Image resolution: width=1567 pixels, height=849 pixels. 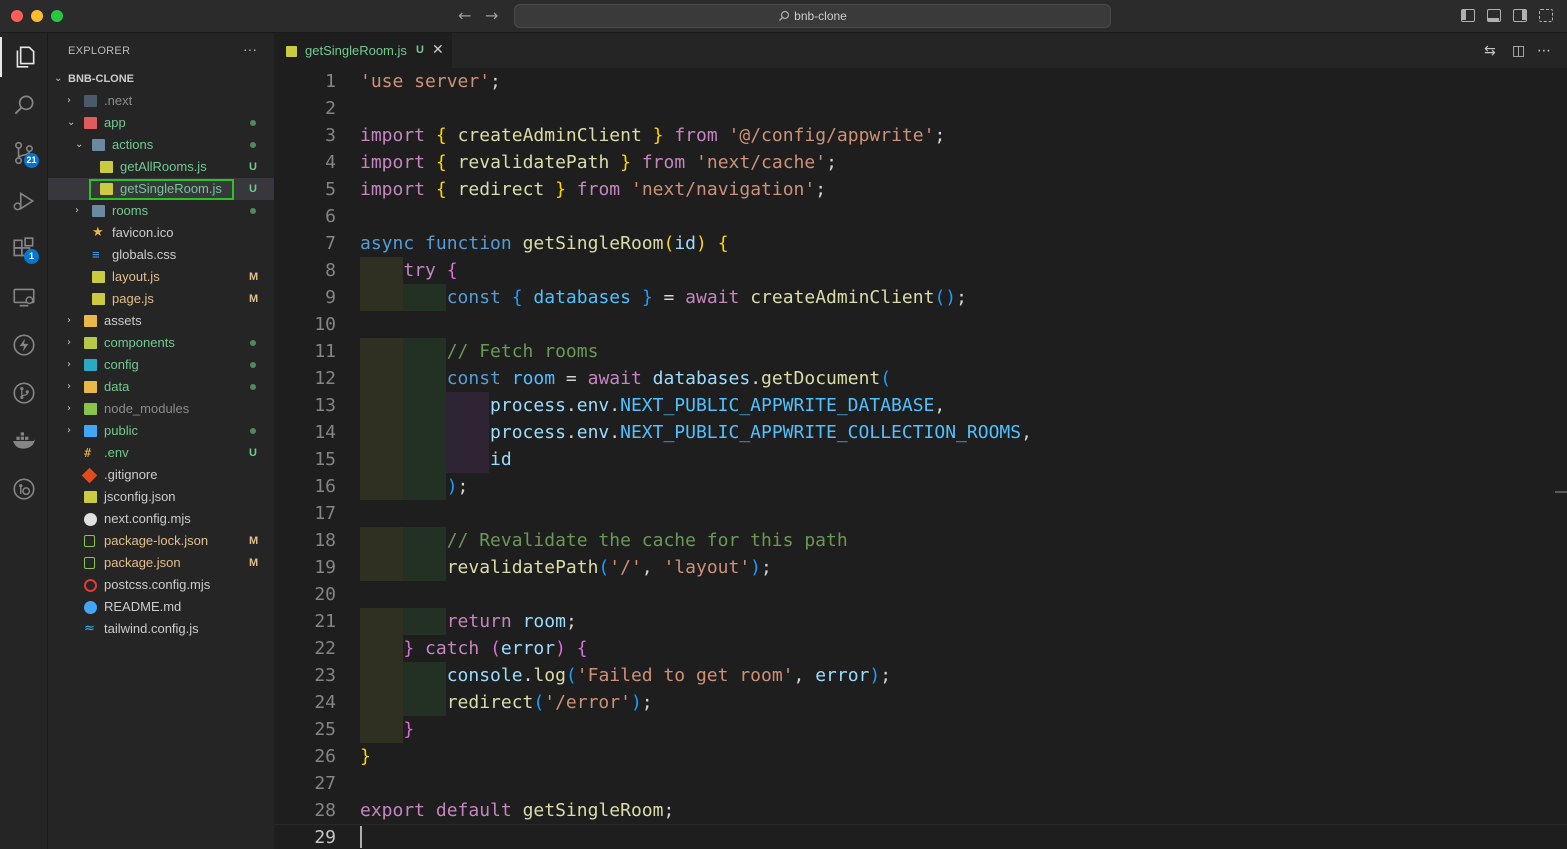 I want to click on code-token: }, so click(x=365, y=756).